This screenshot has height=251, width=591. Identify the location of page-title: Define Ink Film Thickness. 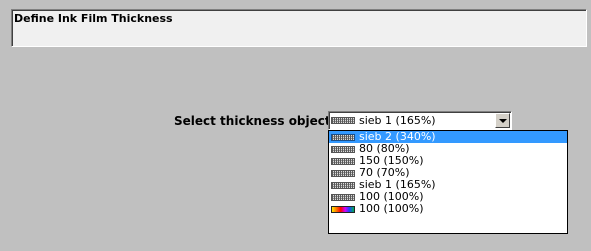
(93, 18).